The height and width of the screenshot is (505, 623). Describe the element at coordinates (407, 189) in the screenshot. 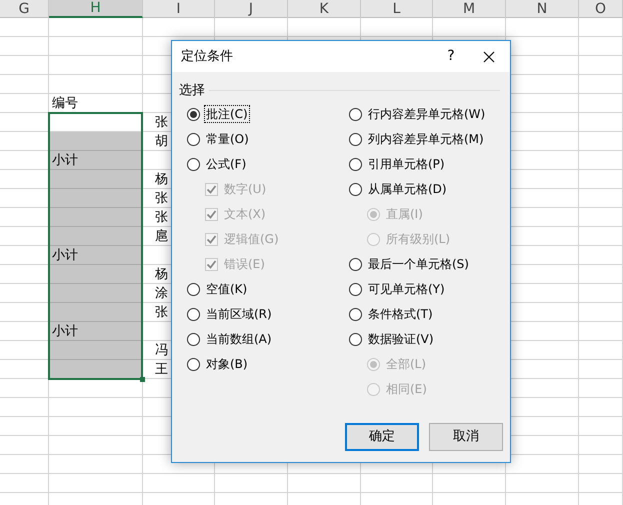

I see `option-label: 从属单元格(D)` at that location.